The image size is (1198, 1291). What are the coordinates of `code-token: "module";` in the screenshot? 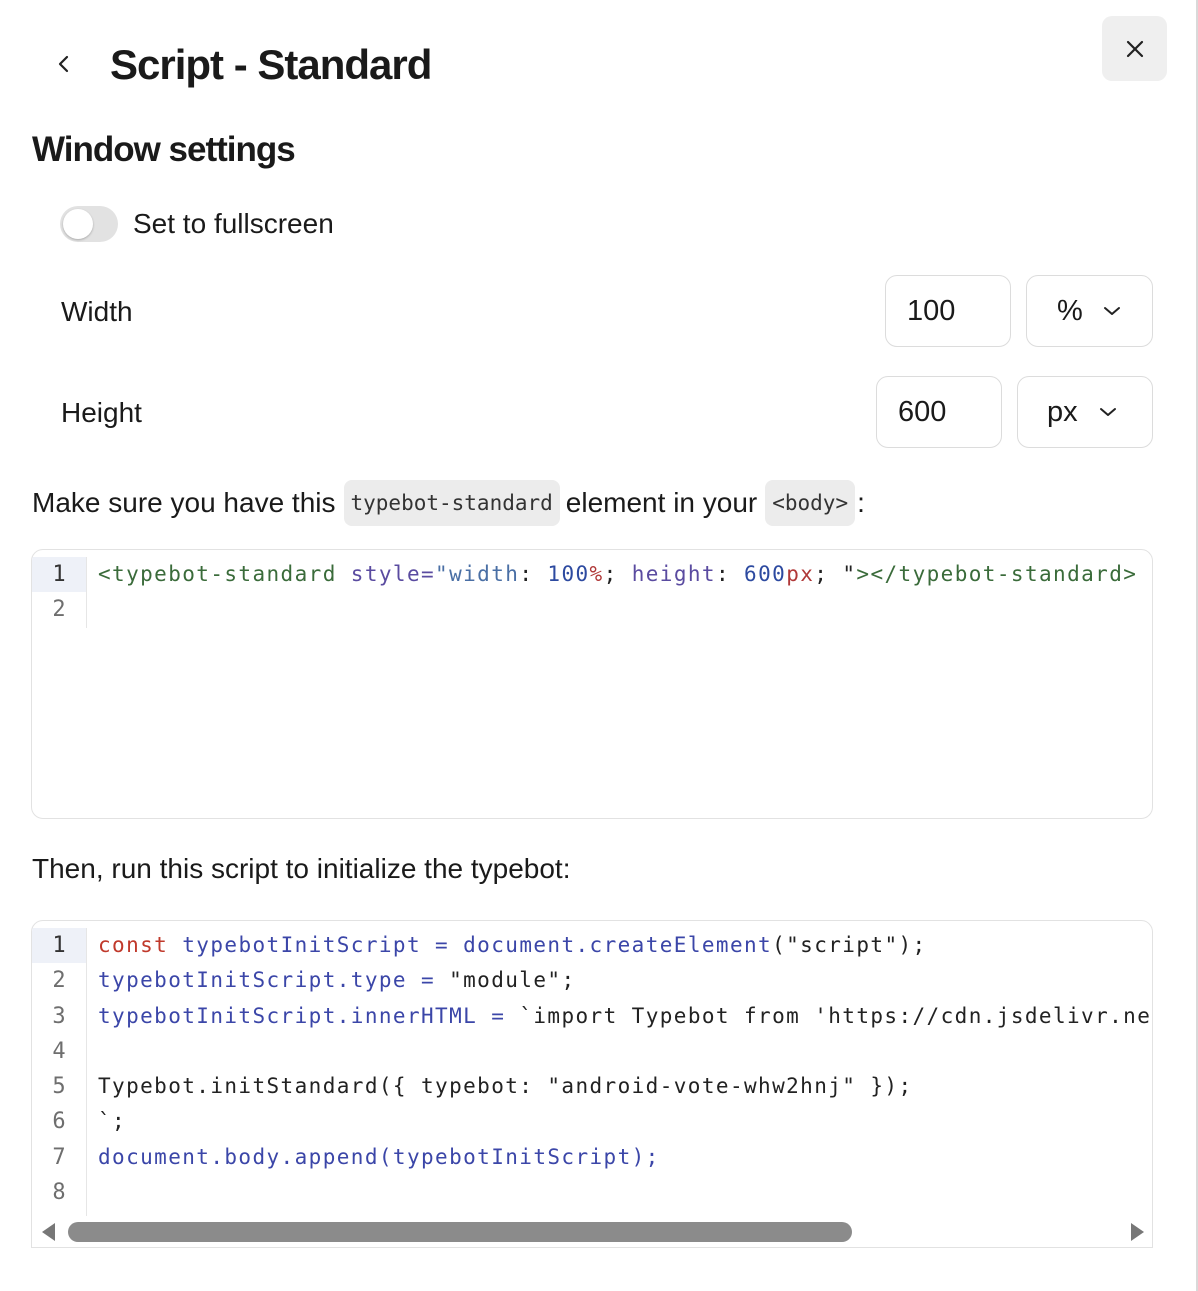 It's located at (512, 980).